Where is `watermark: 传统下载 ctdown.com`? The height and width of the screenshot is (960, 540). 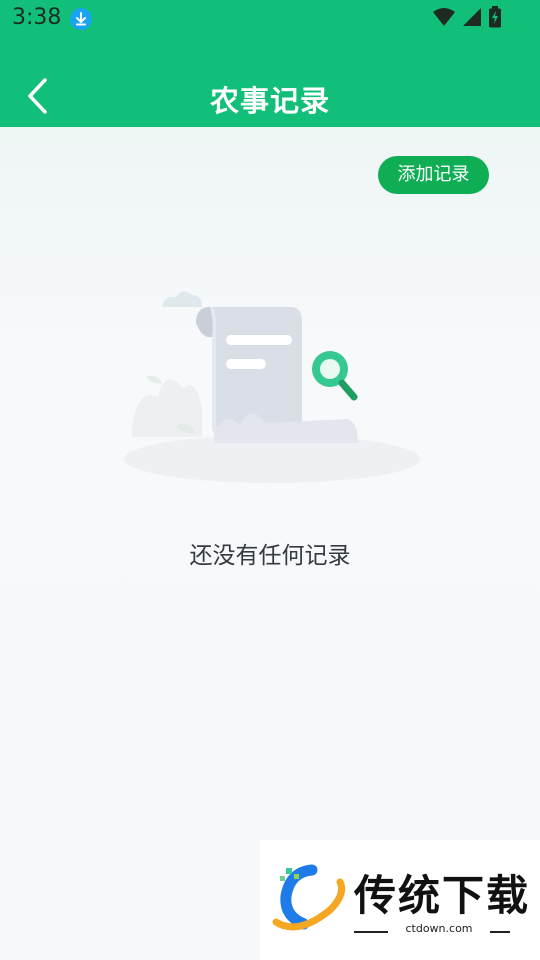 watermark: 传统下载 ctdown.com is located at coordinates (400, 900).